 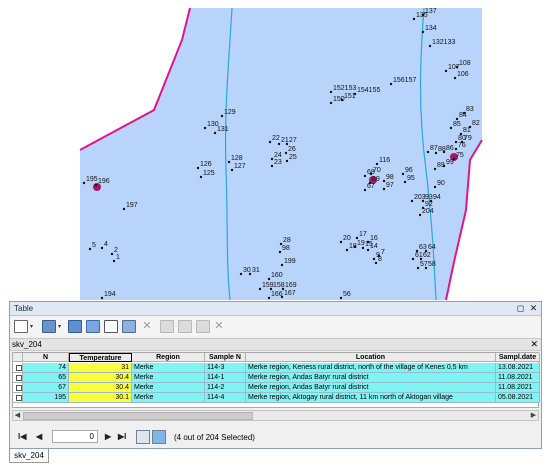 What do you see at coordinates (75, 436) in the screenshot?
I see `current-record-input: 0` at bounding box center [75, 436].